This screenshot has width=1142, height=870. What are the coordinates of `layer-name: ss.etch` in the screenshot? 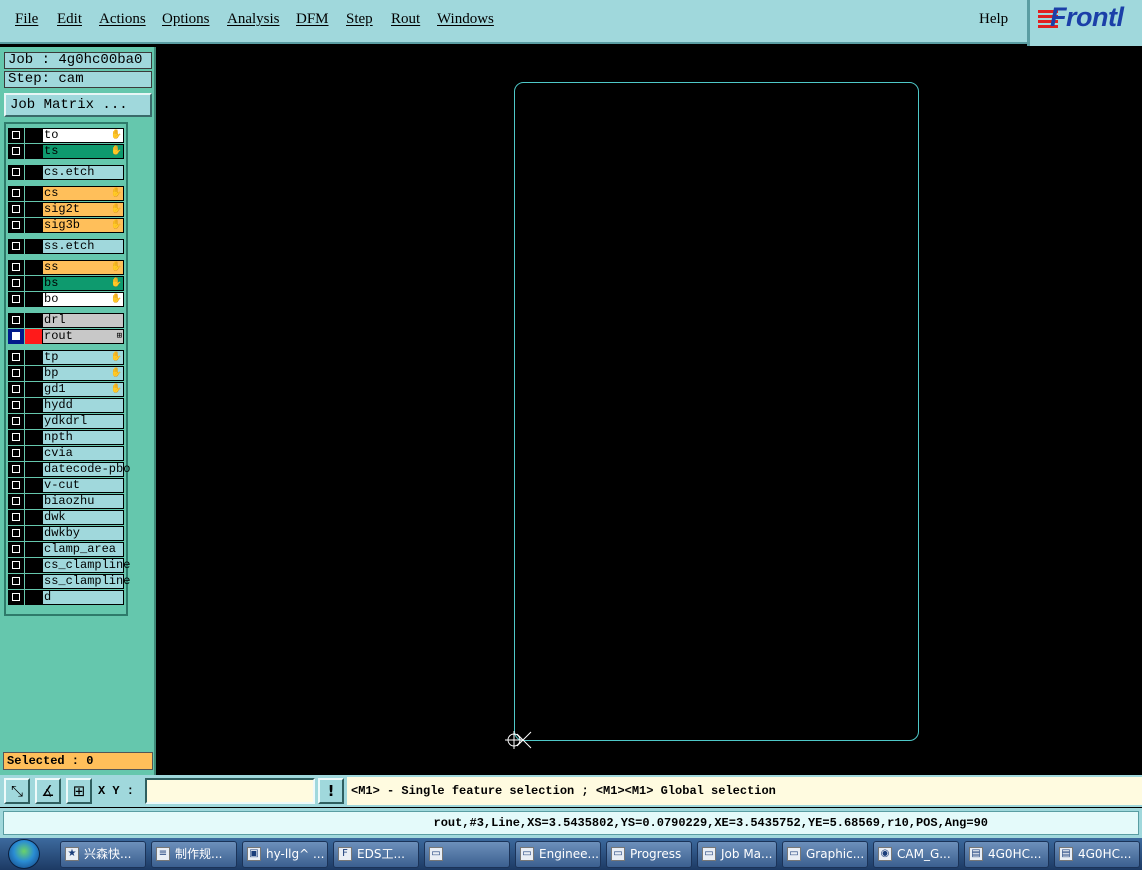 It's located at (83, 246).